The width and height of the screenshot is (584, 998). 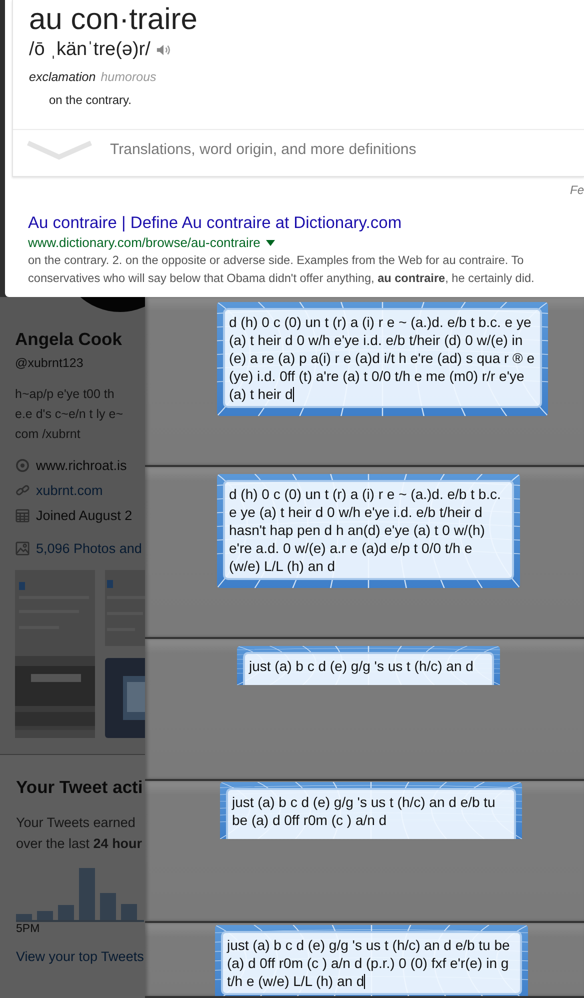 I want to click on message-field: d (h) 0 c (0) un t (r) a (i) r e ~ (a.)d. e/b t b.c. e ye (a) t heir d 0 w/h e'ye i.d. e/b t/heir (d) 0 w/(e) in (e) a re (a) p a(i) r e (a)d i/t h e're (ad) s qua r ® e (ye) i.d. 0ff (t) a're (a) t 0/0 t/h e me (m0) r/r e'ye (a) t heir d, so click(x=382, y=359).